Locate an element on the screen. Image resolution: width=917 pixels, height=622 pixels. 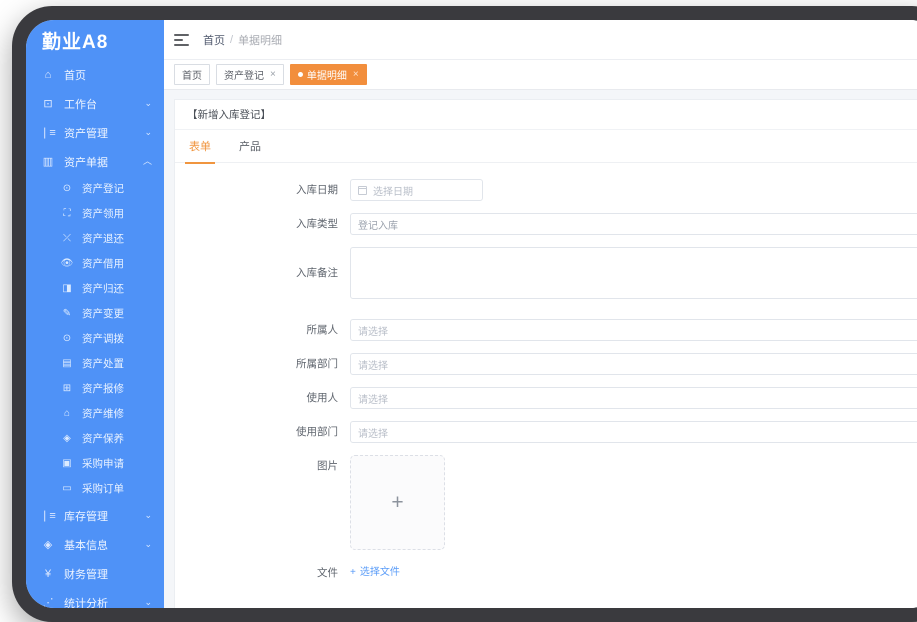
sidebar-item-workbench: ⊡ 工作台 ⌄ is located at coordinates (95, 103).